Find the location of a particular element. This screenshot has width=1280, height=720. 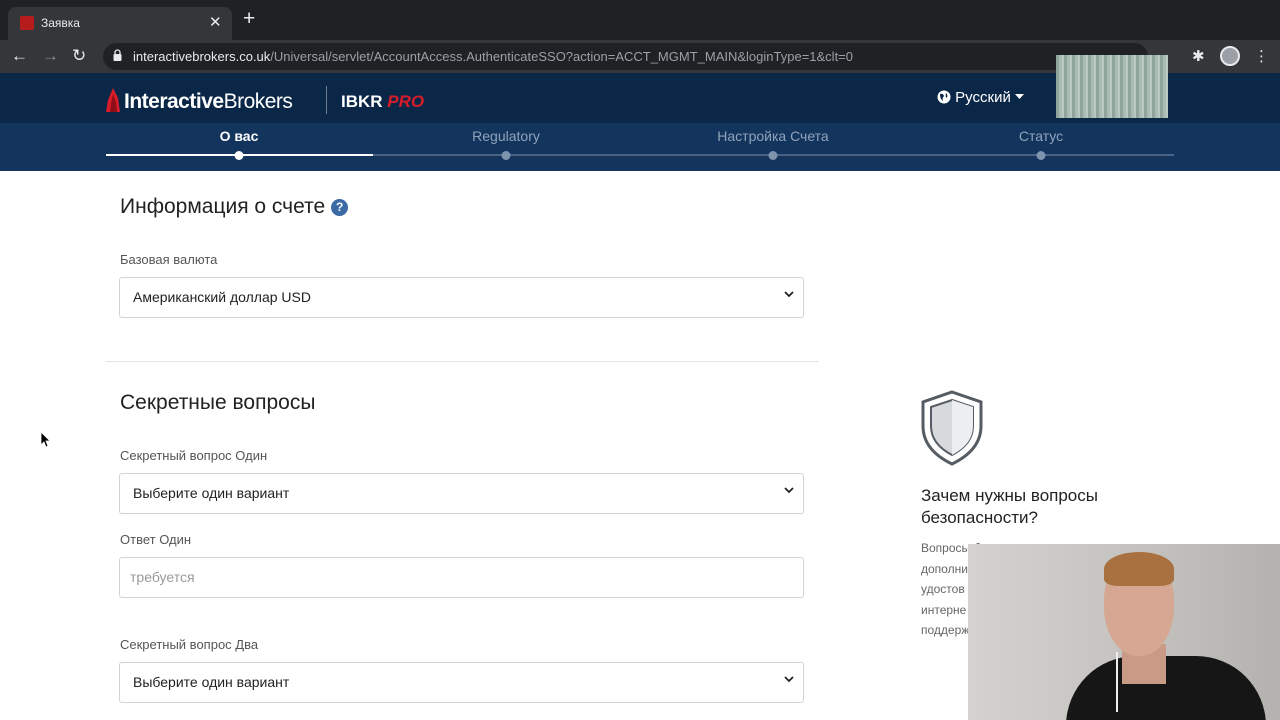

question-two-select: Выберите один вариант is located at coordinates (461, 682).